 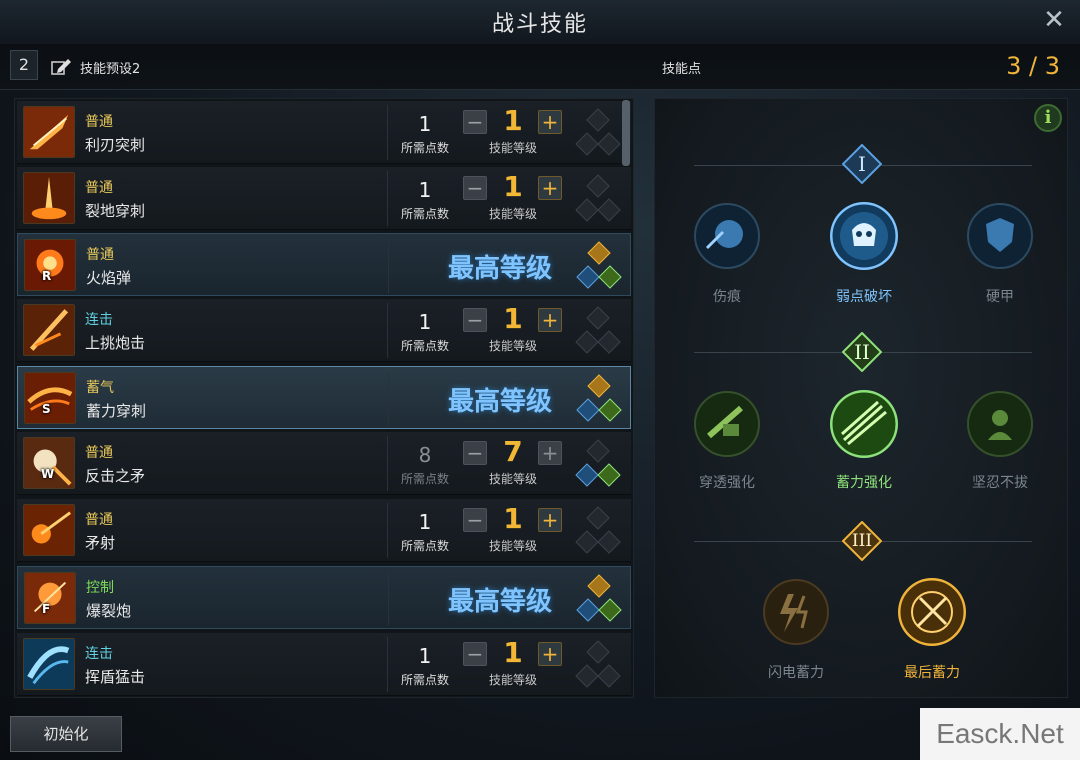 I want to click on hotkey-label: W, so click(x=48, y=474).